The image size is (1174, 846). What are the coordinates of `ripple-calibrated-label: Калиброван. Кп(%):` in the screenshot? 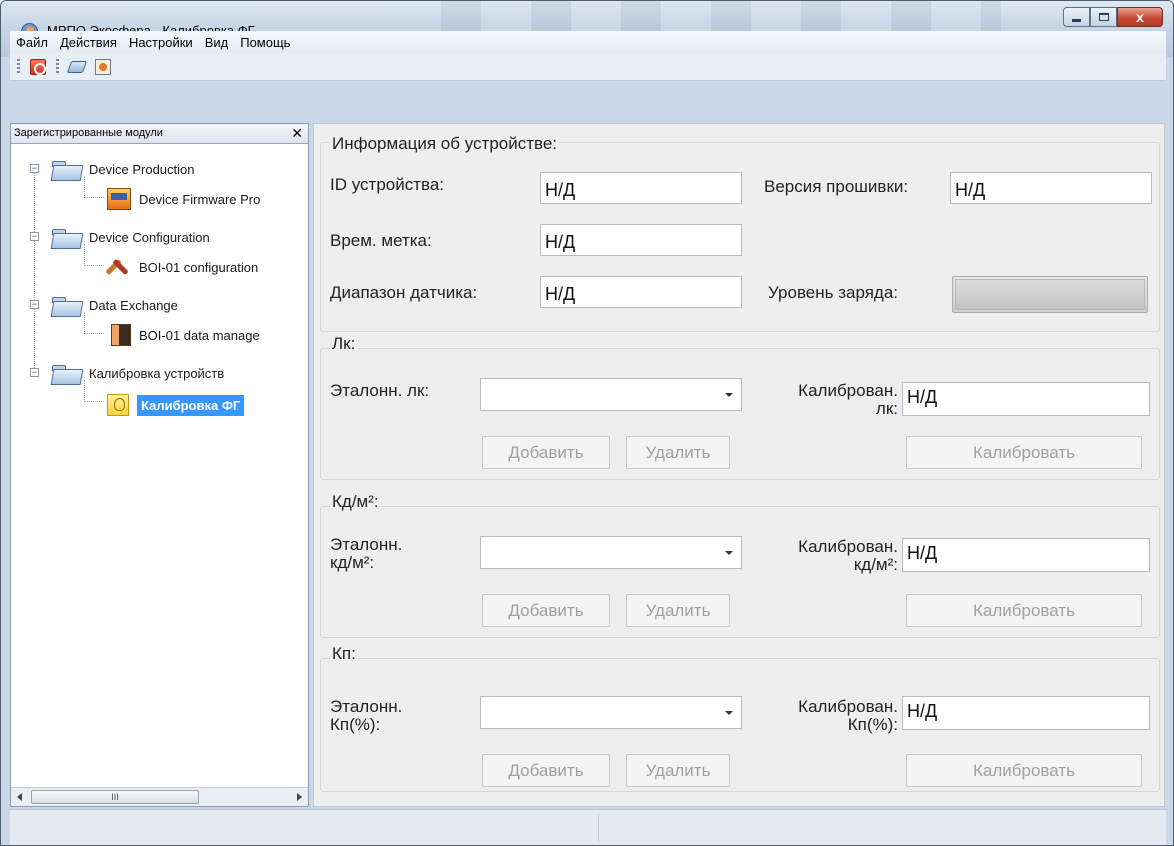 It's located at (830, 716).